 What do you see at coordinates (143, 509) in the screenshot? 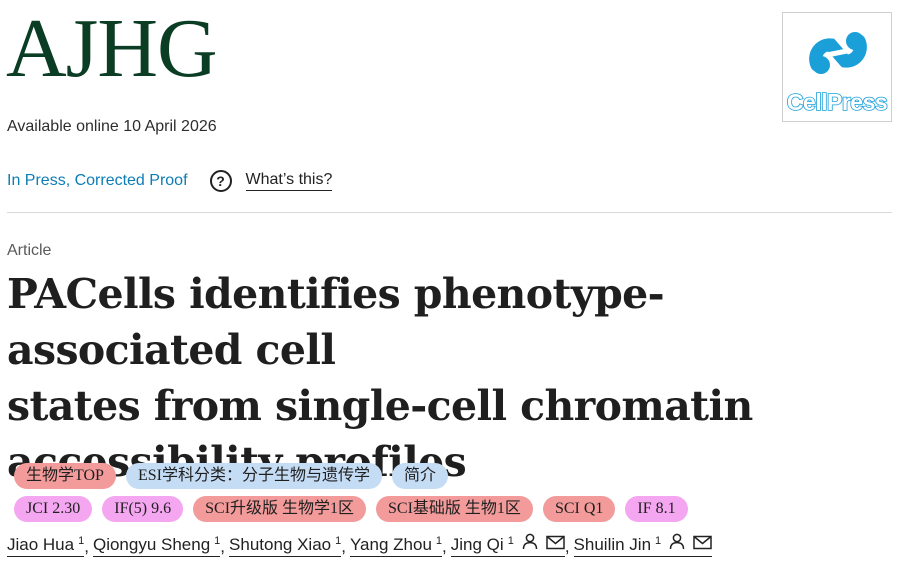
I see `tag-badge: IF(5) 9.6` at bounding box center [143, 509].